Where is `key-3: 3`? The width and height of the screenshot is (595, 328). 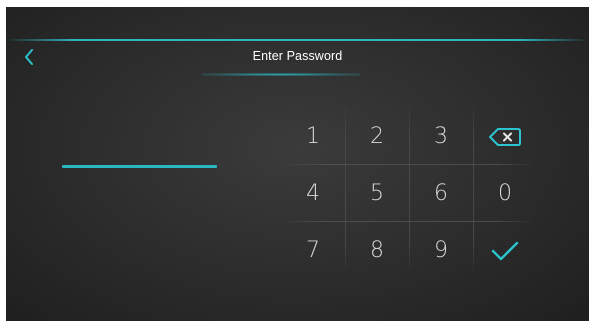 key-3: 3 is located at coordinates (441, 136).